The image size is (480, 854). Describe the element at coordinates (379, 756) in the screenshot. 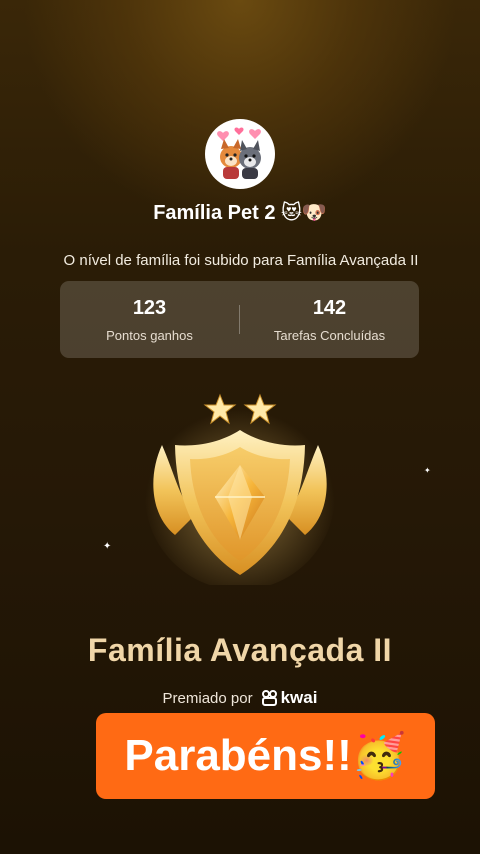

I see `party-face-emoji: 🥳` at that location.